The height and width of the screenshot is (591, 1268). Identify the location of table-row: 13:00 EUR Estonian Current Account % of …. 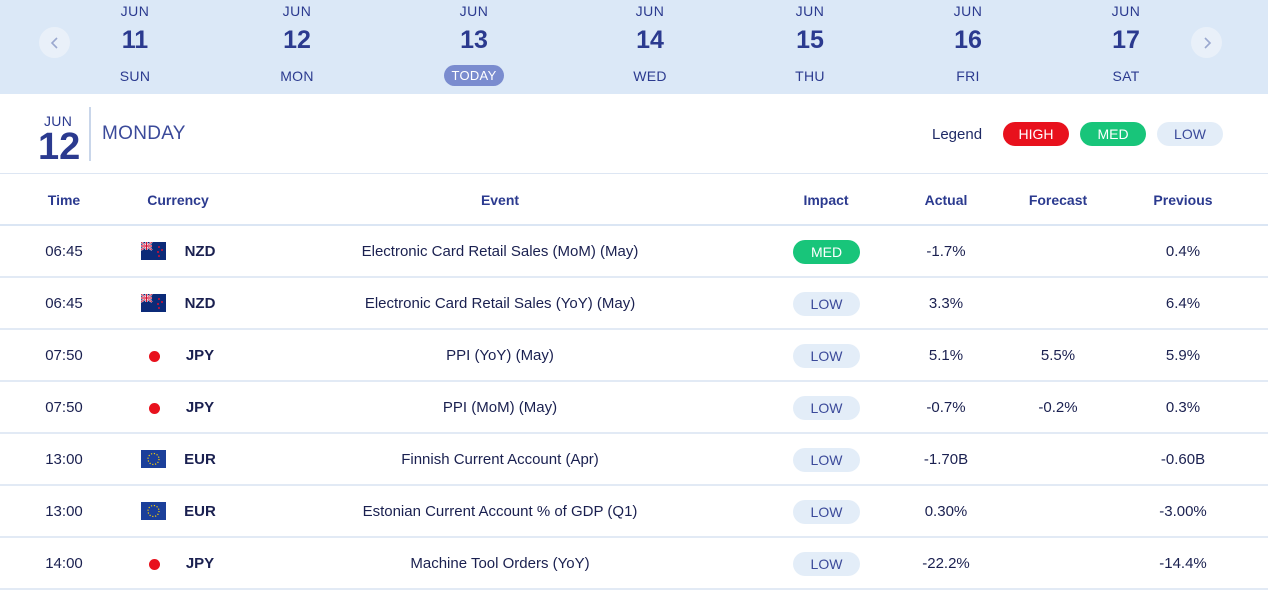
(634, 512).